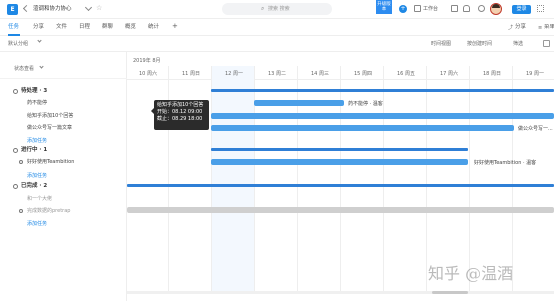  Describe the element at coordinates (234, 74) in the screenshot. I see `day-label: 12 周一` at that location.